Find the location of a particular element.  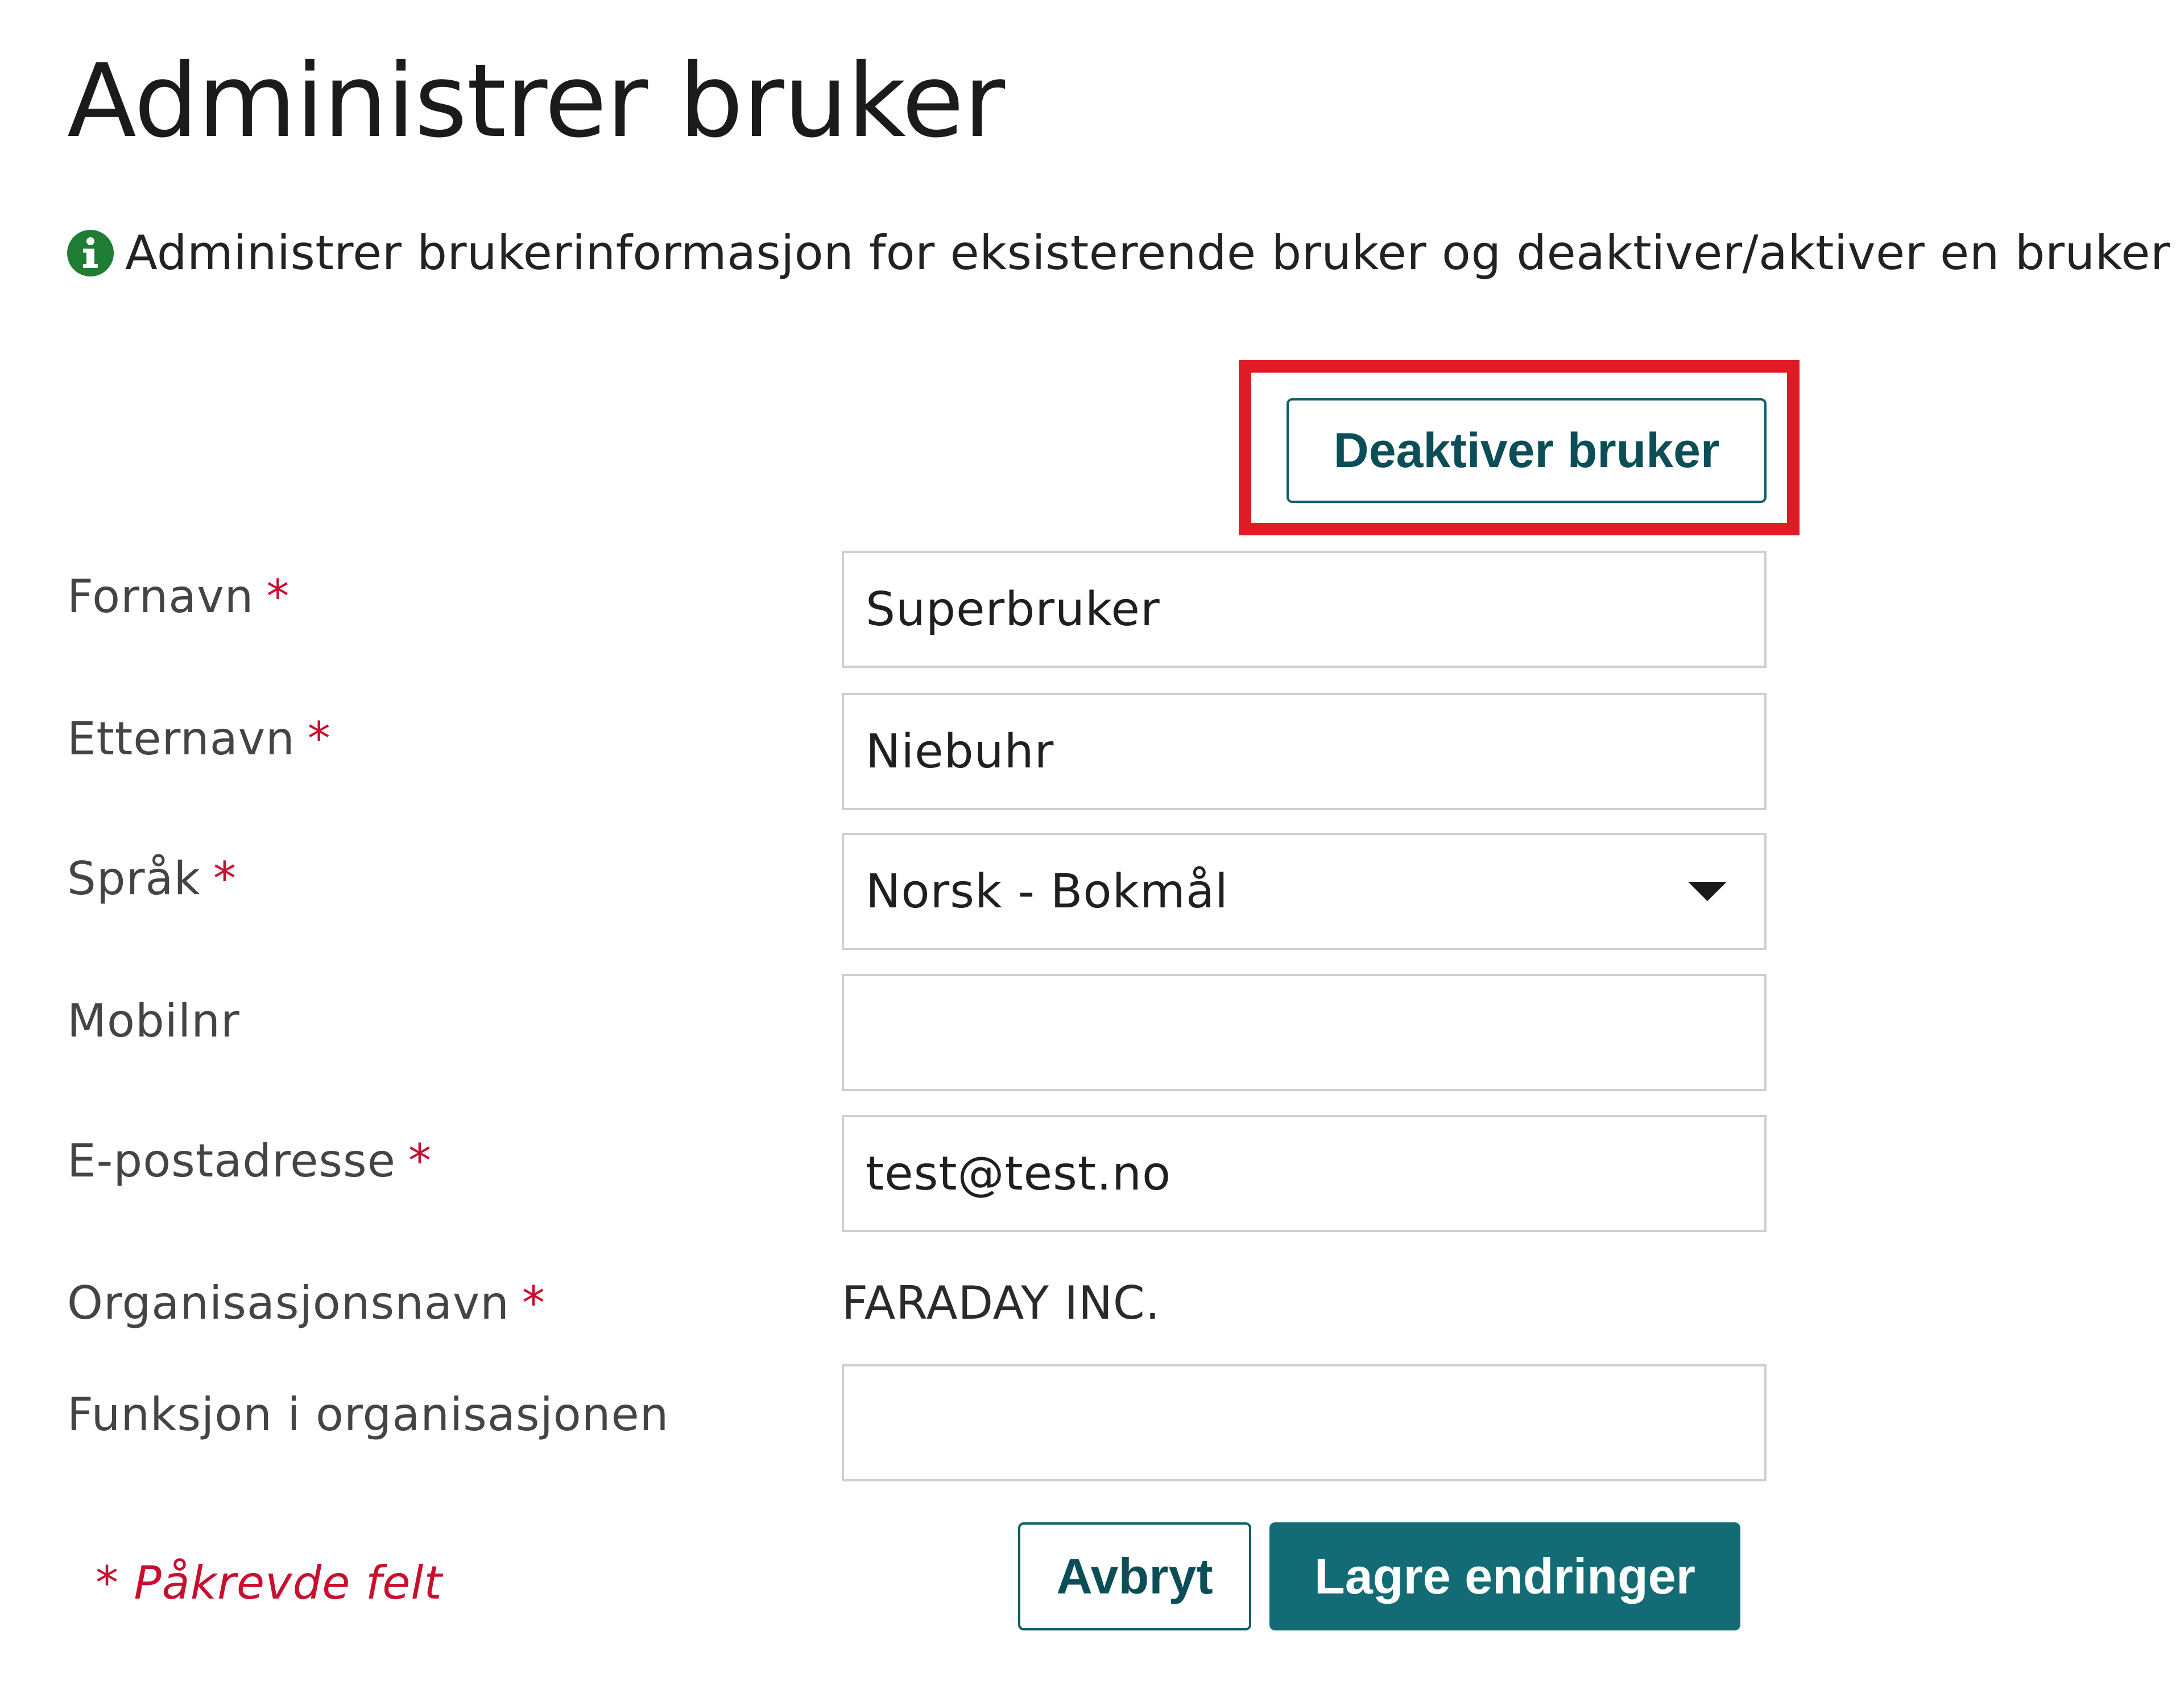

organization-label: Organisasjonsnavn * is located at coordinates (306, 1303).